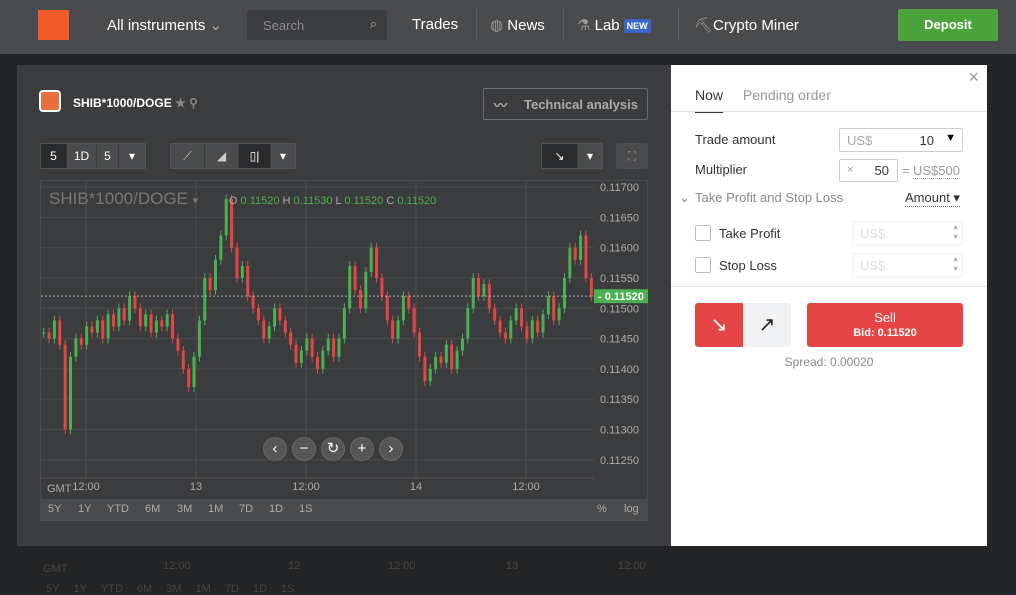  What do you see at coordinates (721, 169) in the screenshot?
I see `multiplier-label: Multiplier` at bounding box center [721, 169].